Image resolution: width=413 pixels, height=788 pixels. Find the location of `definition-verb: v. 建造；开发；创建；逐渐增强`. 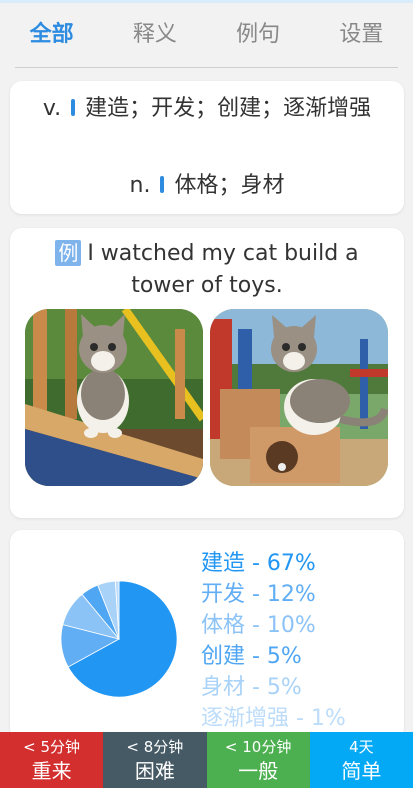

definition-verb: v. 建造；开发；创建；逐渐增强 is located at coordinates (207, 109).